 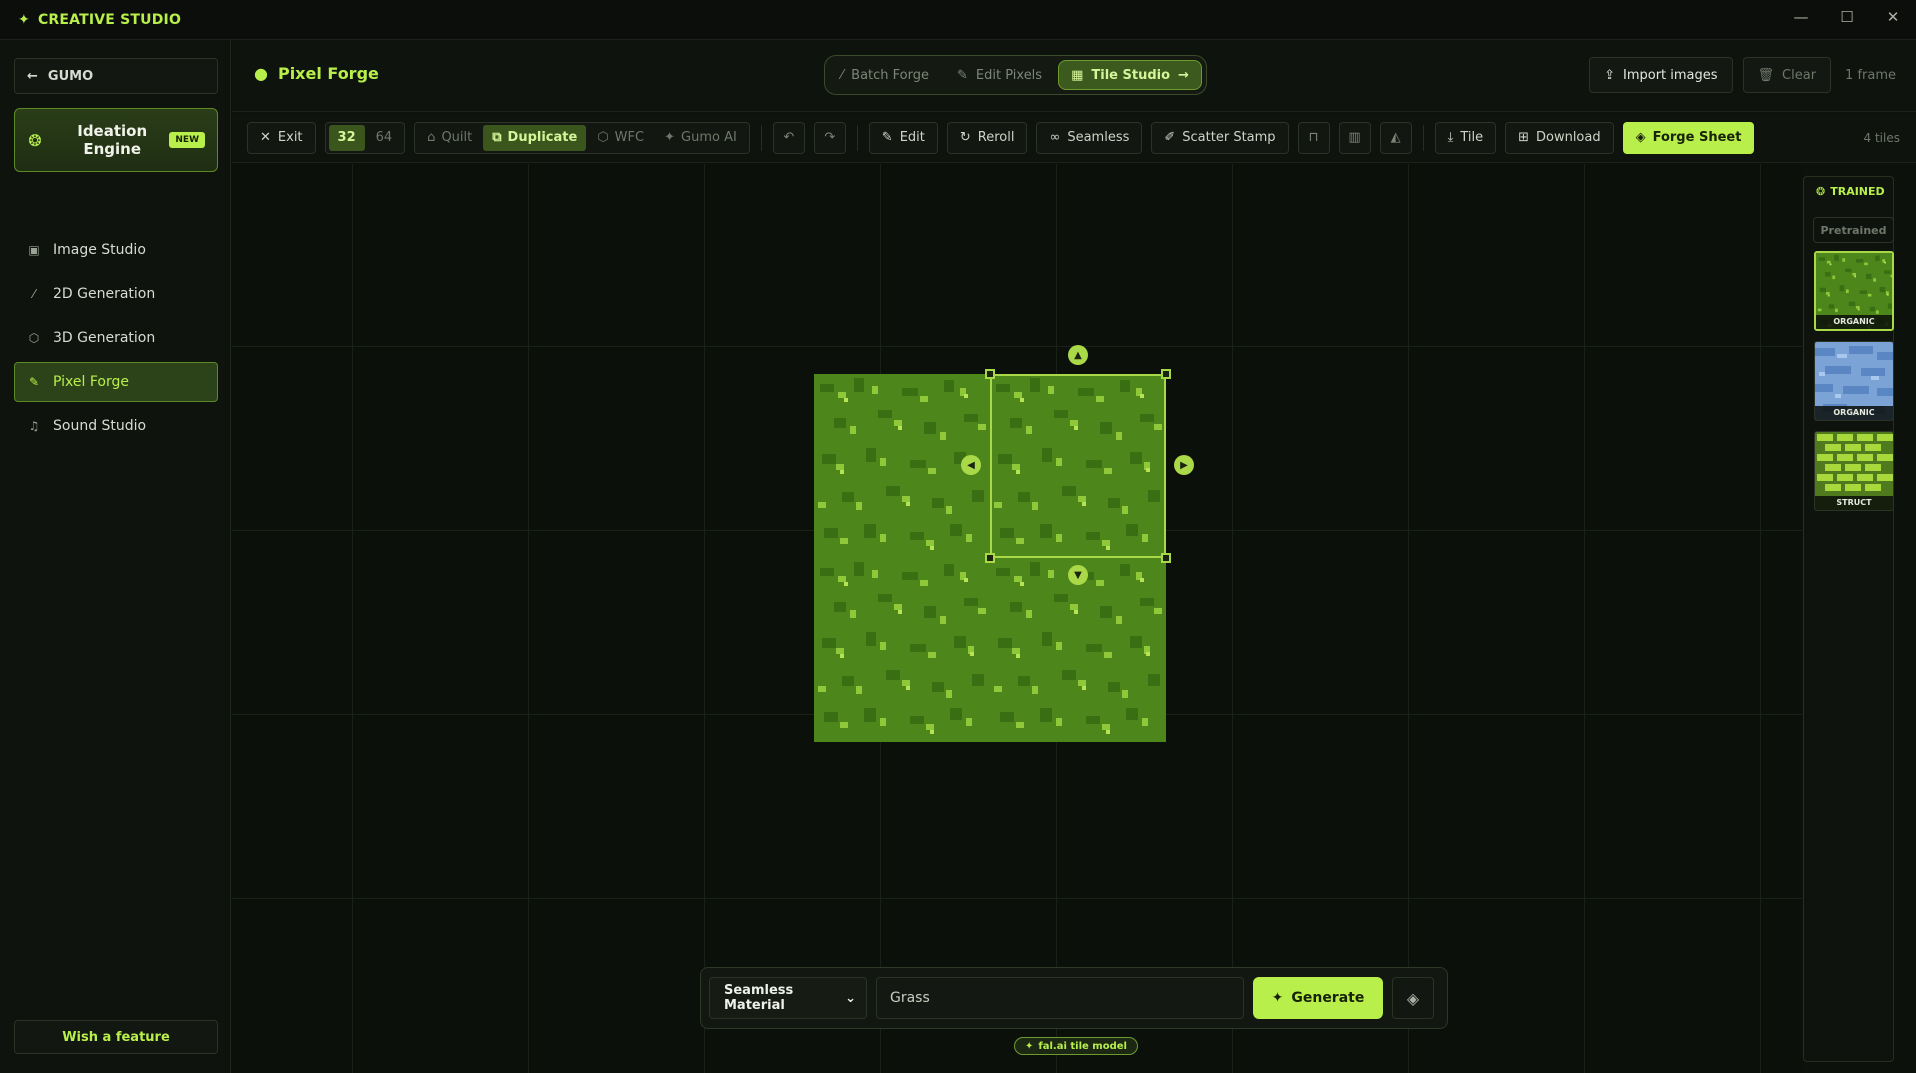 I want to click on resize-handle-bottom-right, so click(x=1166, y=558).